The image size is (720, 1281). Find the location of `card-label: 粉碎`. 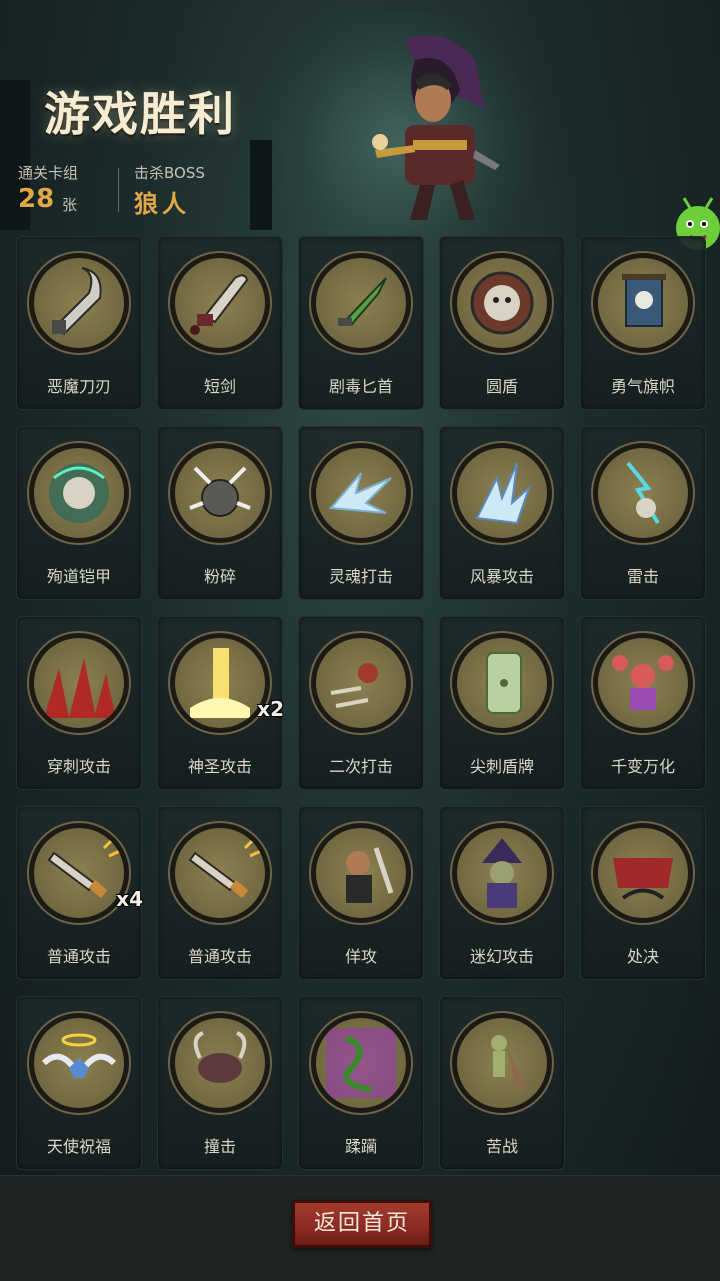

card-label: 粉碎 is located at coordinates (219, 576).